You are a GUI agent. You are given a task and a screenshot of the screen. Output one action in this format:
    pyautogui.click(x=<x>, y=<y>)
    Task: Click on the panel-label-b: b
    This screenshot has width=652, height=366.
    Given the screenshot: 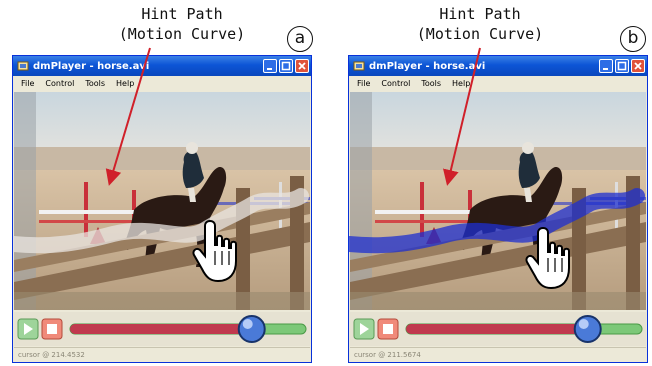 What is the action you would take?
    pyautogui.click(x=633, y=39)
    